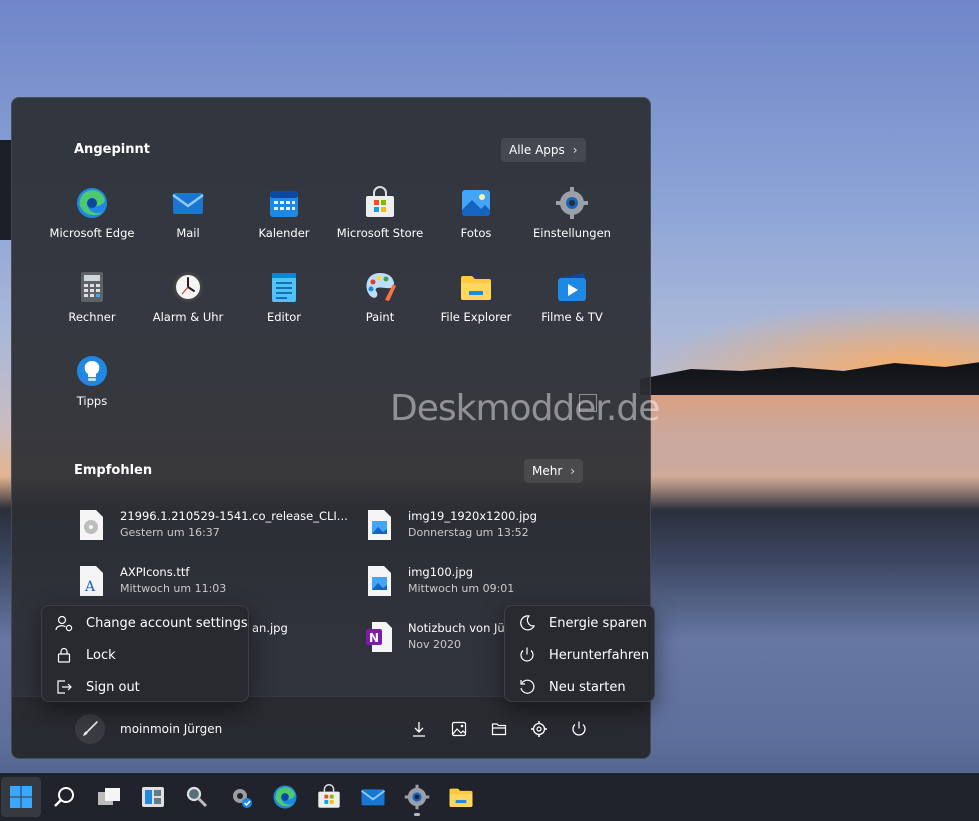 The height and width of the screenshot is (821, 979). I want to click on app-fotos: Fotos, so click(476, 213).